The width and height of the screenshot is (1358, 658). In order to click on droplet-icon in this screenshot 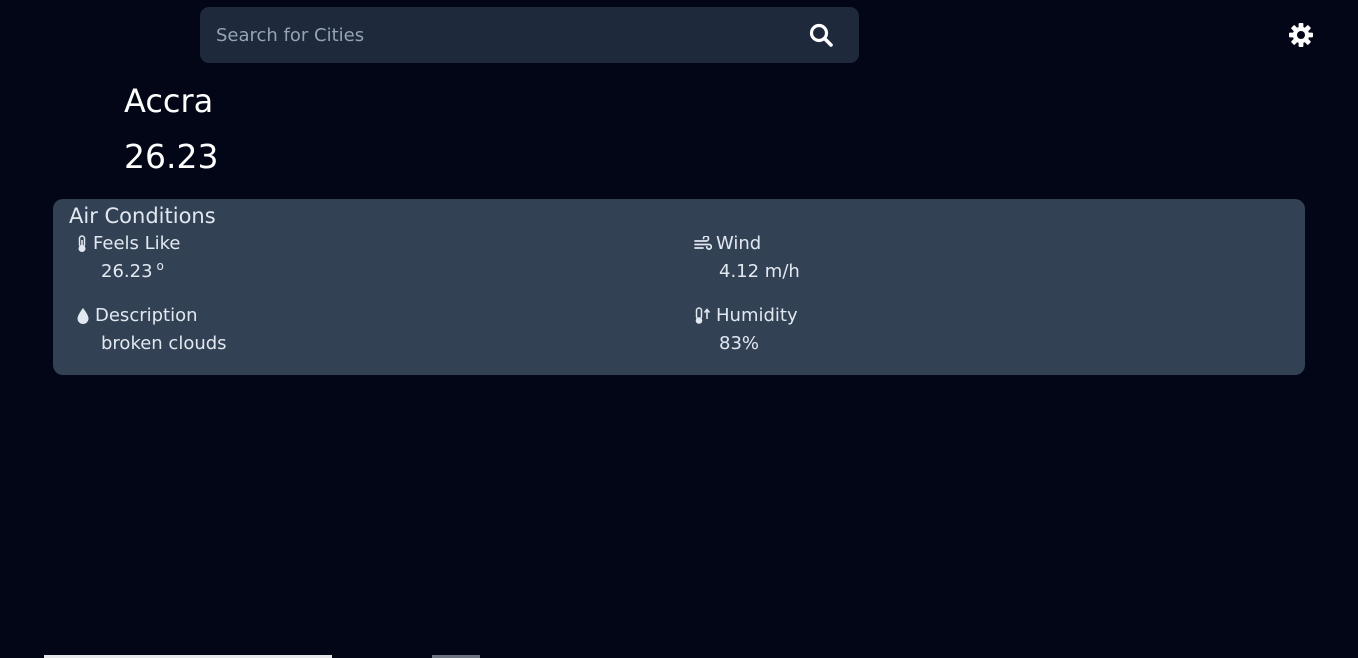, I will do `click(83, 316)`.